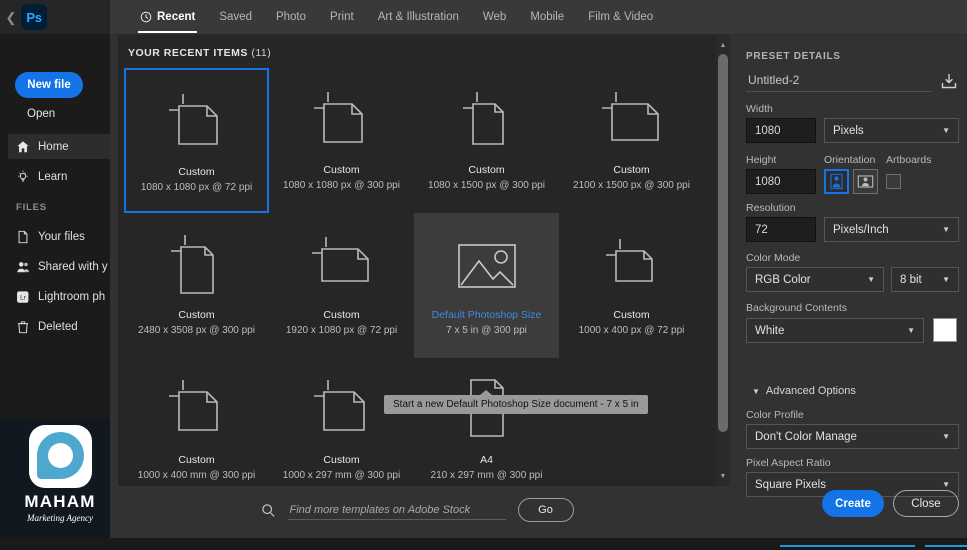 The height and width of the screenshot is (550, 967). I want to click on template-card: Custom 1920 x 1080 px @ 72 ppi, so click(341, 285).